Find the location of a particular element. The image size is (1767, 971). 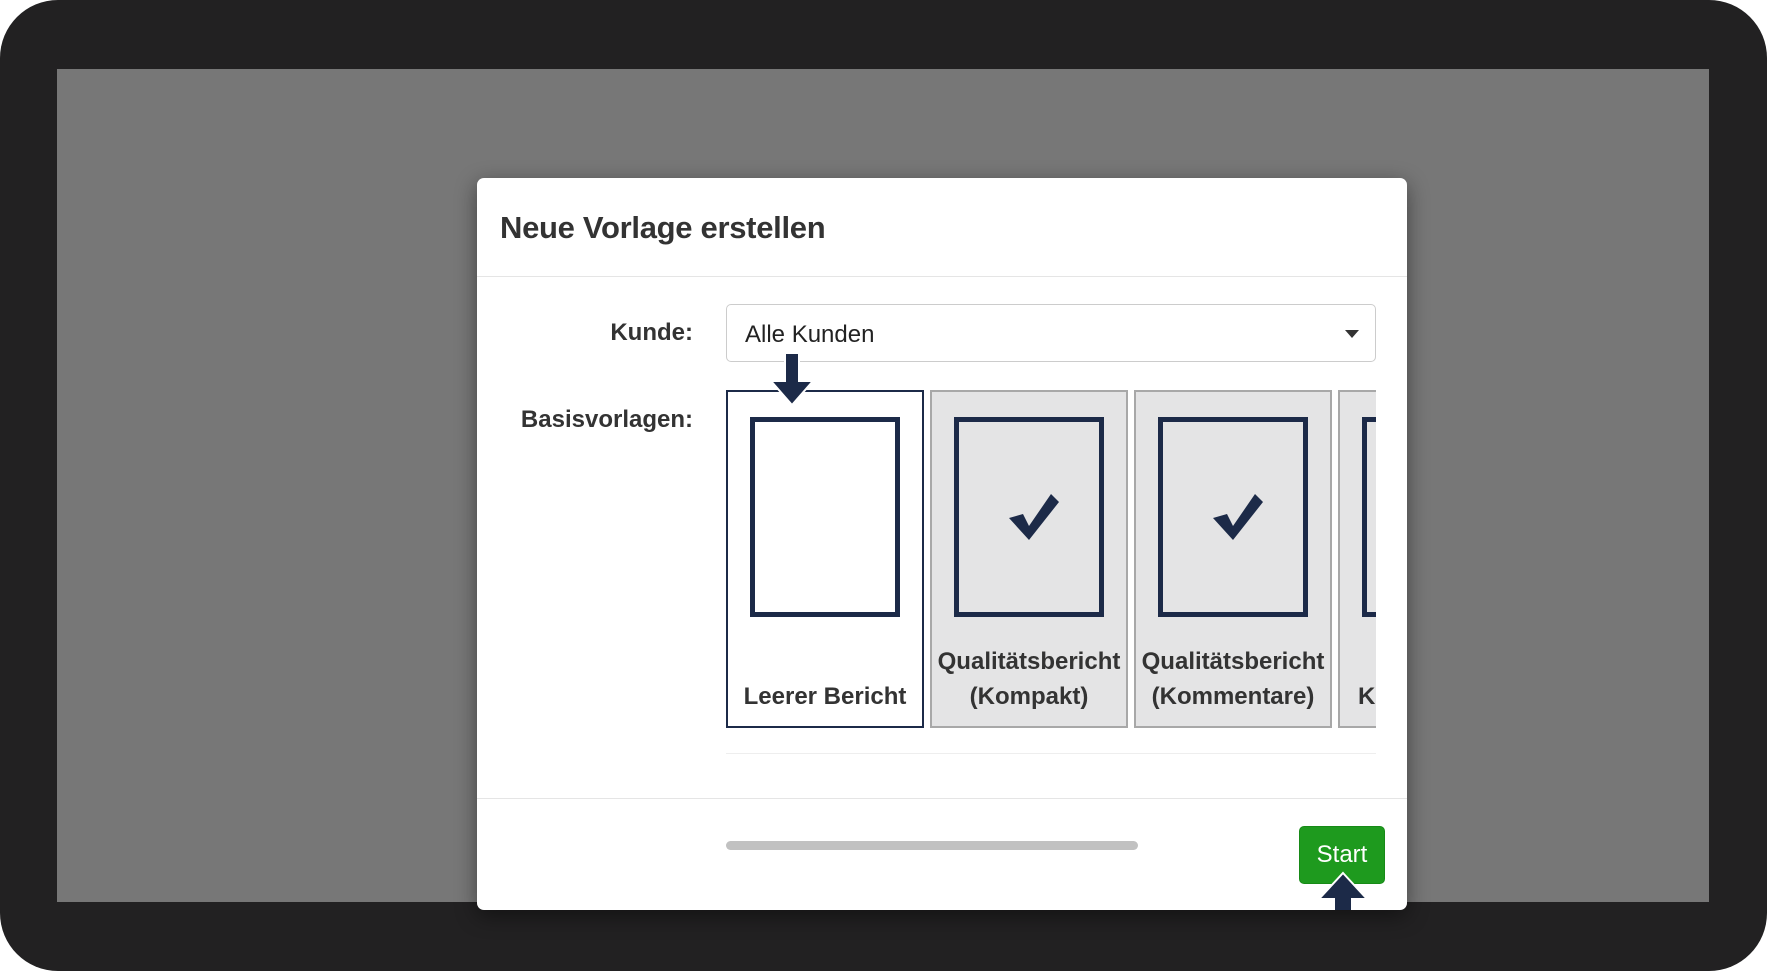

dialog-footer-divider is located at coordinates (942, 798).